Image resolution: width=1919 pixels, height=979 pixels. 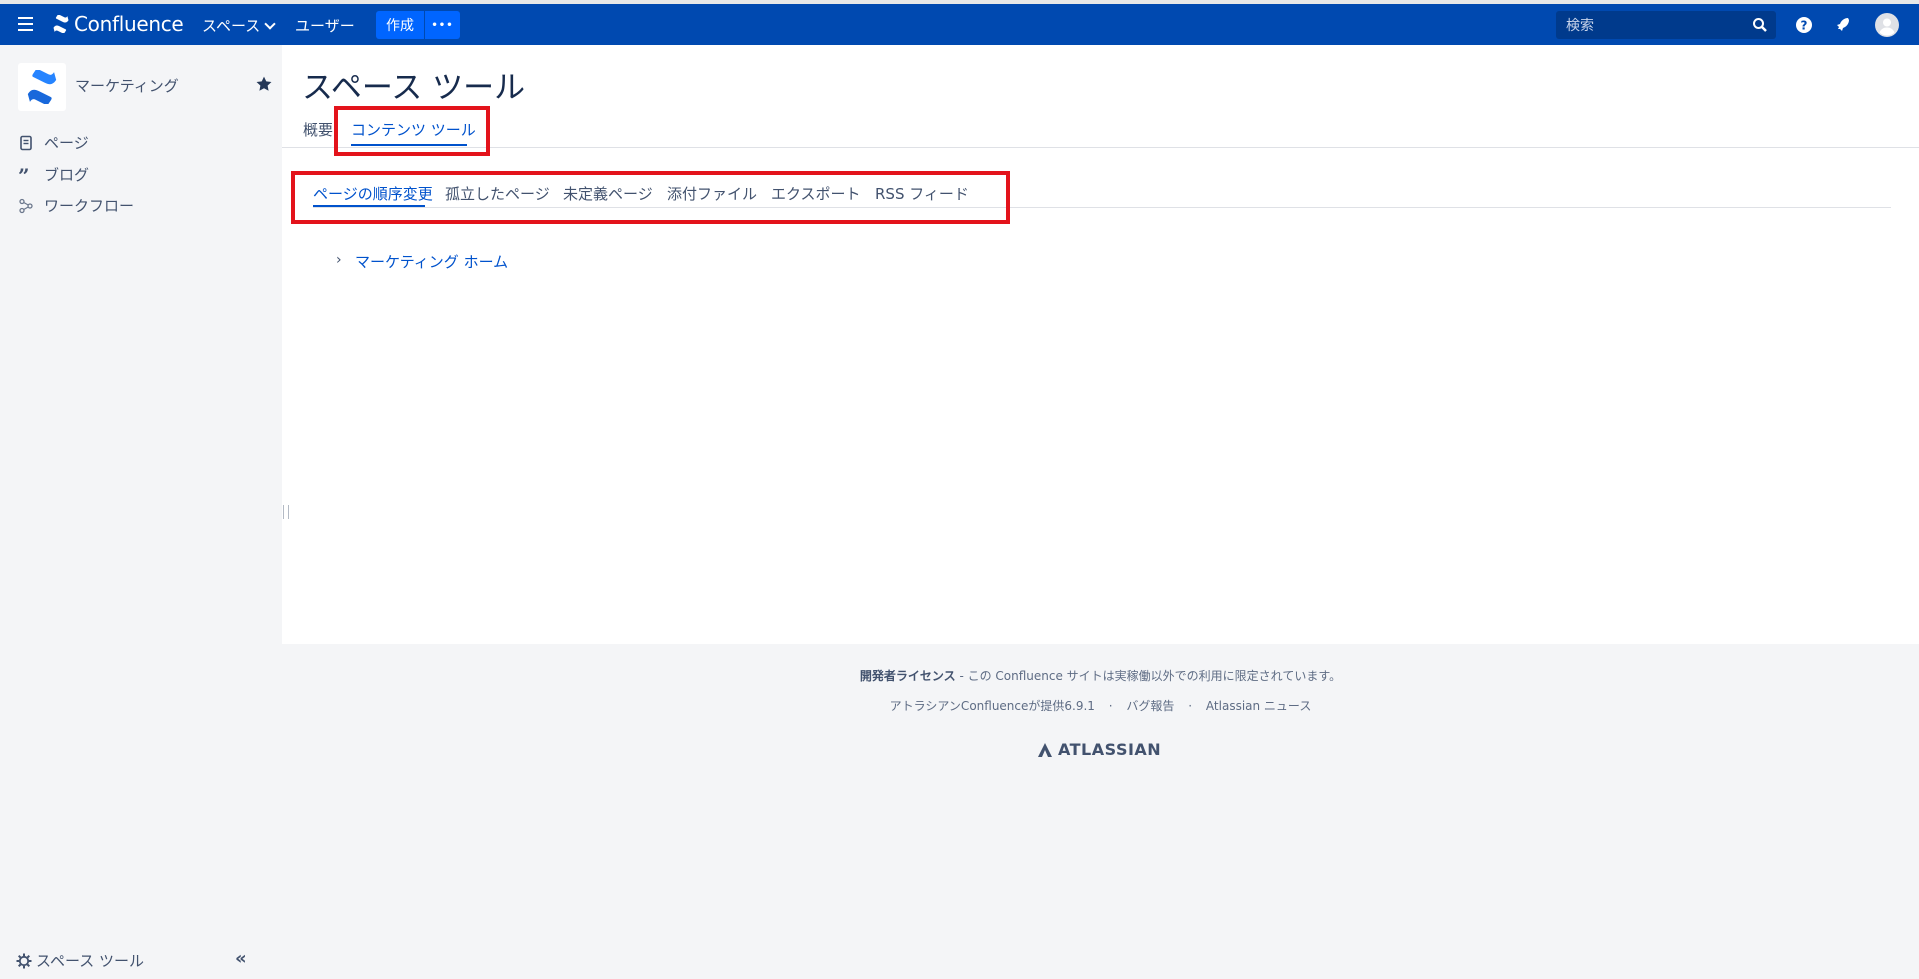 I want to click on quote-icon: ”, so click(x=24, y=175).